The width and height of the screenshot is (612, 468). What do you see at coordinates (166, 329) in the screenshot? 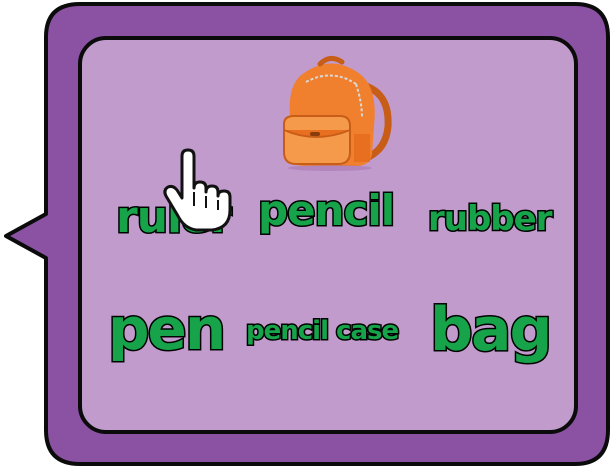
I see `word-pen: pen` at bounding box center [166, 329].